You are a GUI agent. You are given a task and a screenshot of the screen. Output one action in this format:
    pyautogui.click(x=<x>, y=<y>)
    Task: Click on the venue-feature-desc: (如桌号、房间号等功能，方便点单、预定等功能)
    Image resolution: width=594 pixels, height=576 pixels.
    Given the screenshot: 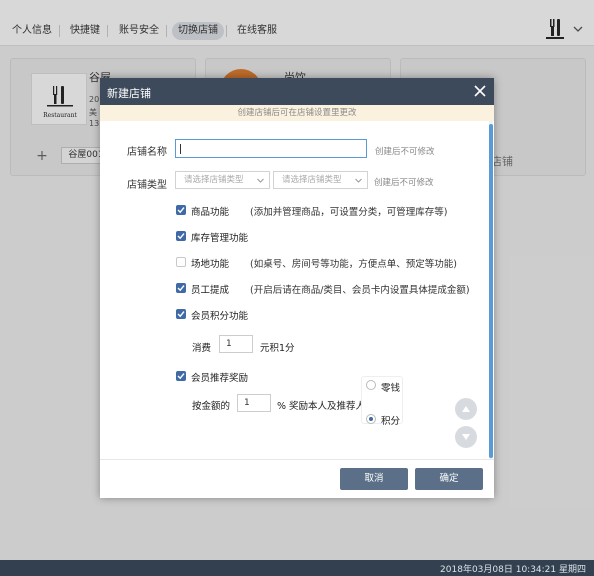 What is the action you would take?
    pyautogui.click(x=353, y=264)
    